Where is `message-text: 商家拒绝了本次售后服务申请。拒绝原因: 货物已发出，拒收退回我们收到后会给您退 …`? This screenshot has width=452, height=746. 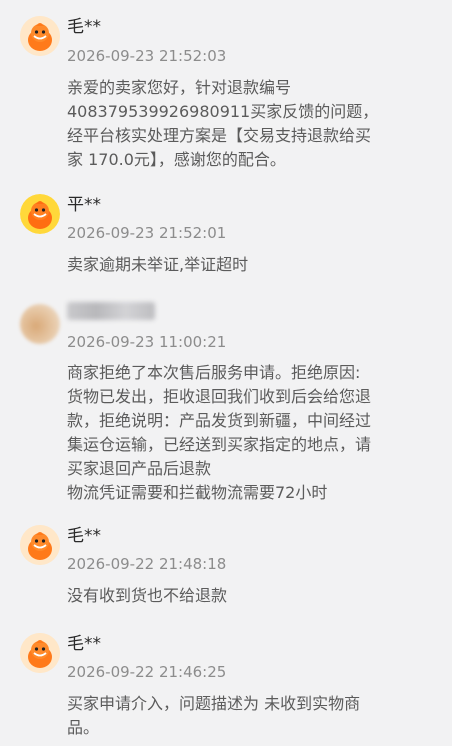
message-text: 商家拒绝了本次售后服务申请。拒绝原因: 货物已发出，拒收退回我们收到后会给您退 … is located at coordinates (219, 432).